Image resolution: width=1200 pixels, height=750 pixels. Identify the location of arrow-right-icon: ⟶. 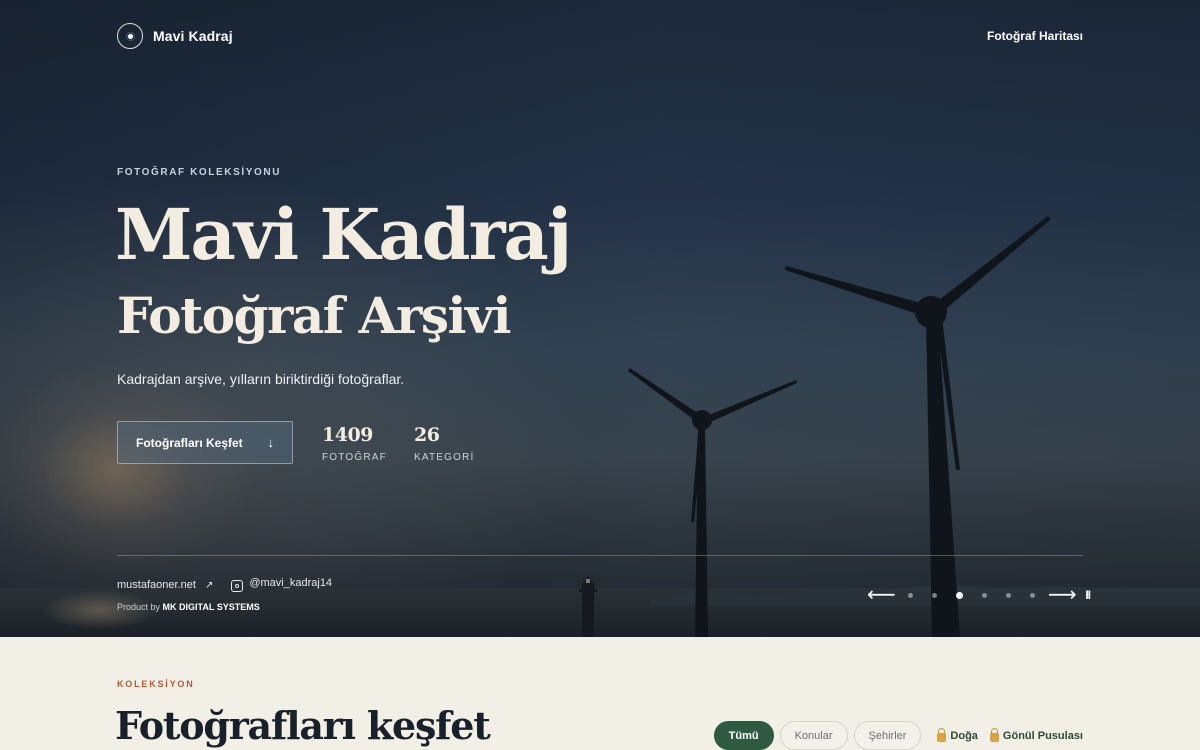
(1062, 595).